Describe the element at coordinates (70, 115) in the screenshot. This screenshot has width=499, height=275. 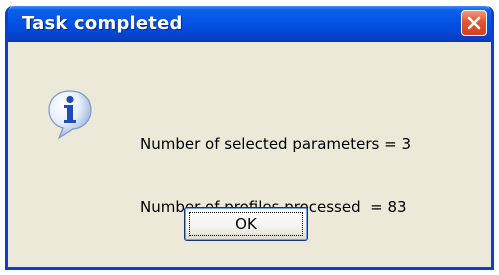
I see `info-icon` at that location.